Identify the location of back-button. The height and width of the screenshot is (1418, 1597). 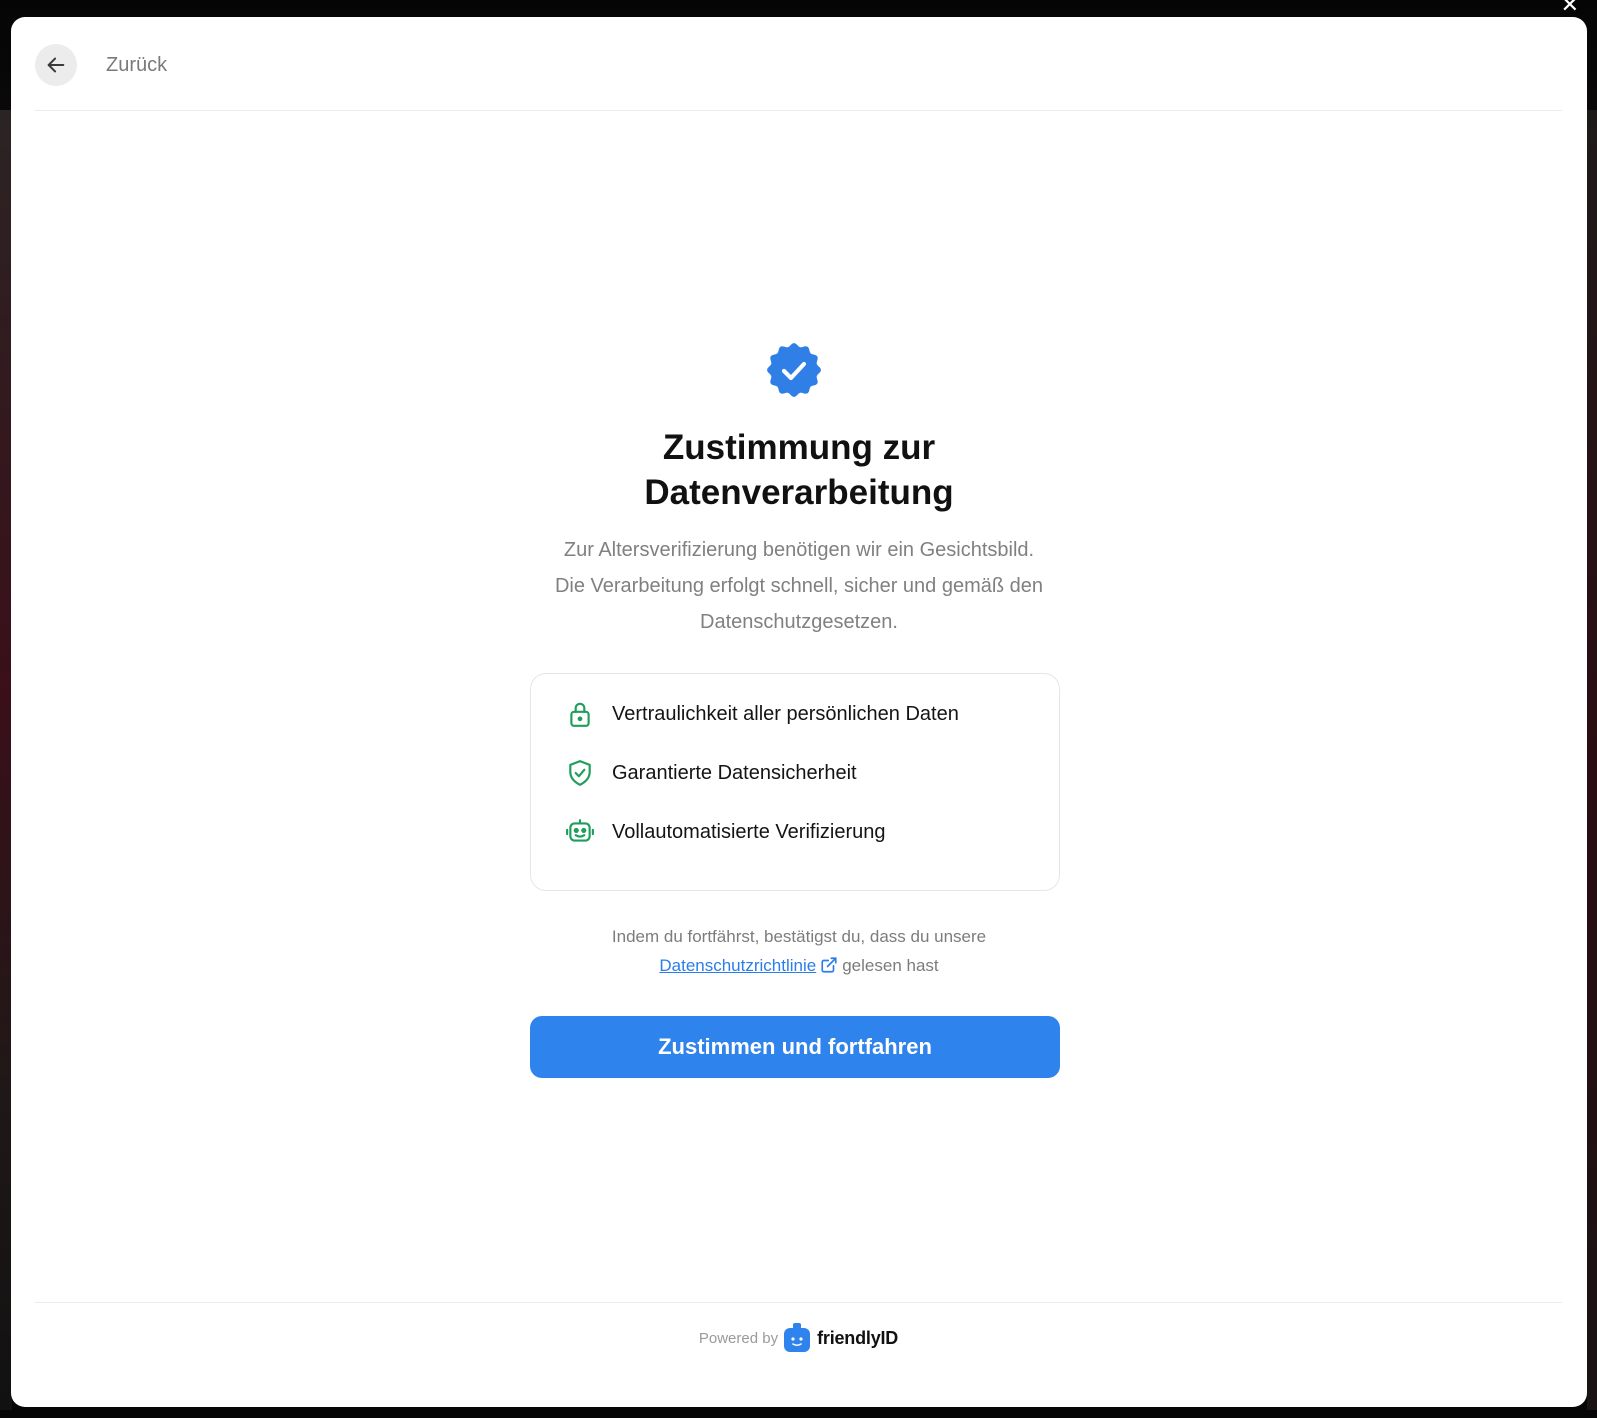
(56, 65).